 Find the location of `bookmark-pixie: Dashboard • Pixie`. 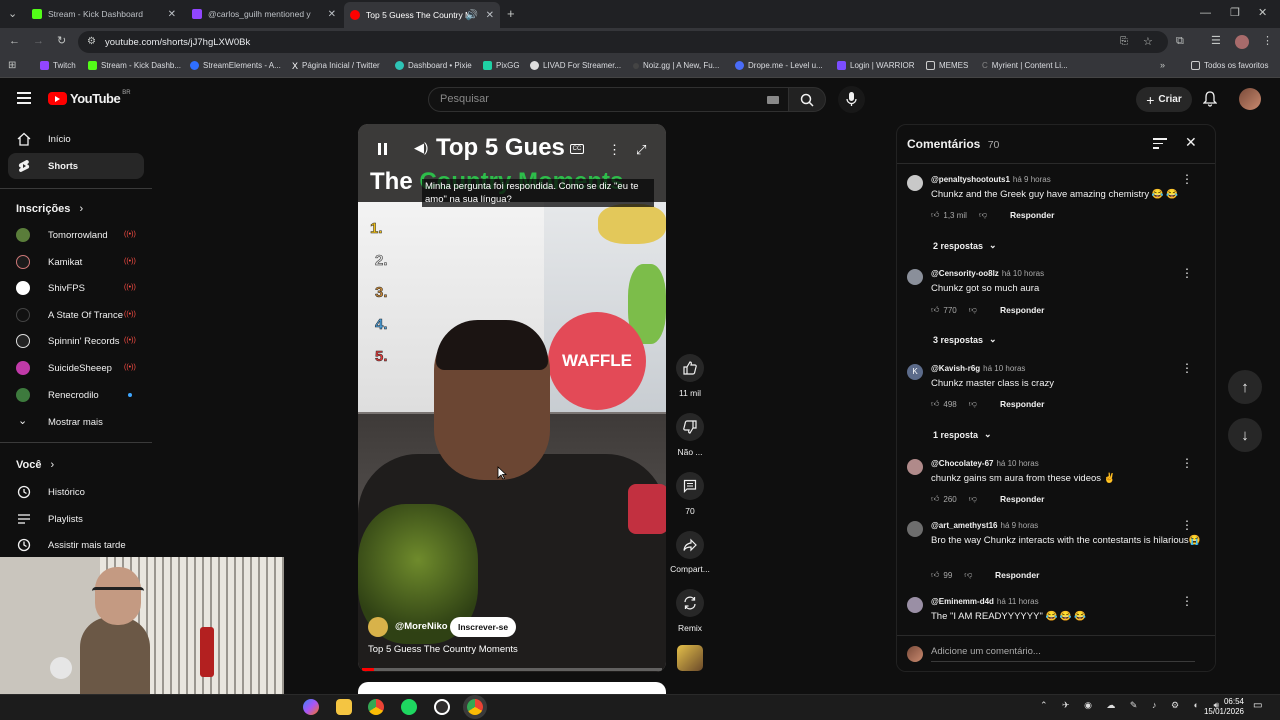

bookmark-pixie: Dashboard • Pixie is located at coordinates (433, 65).